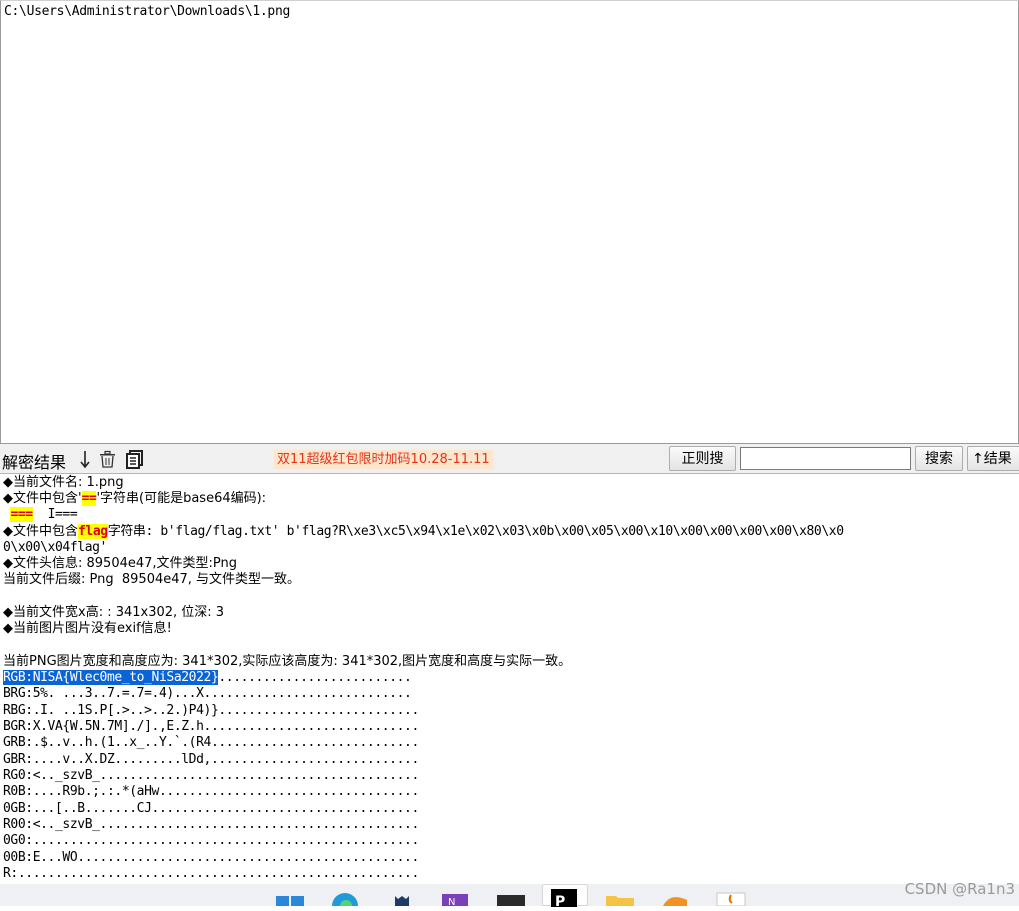 The width and height of the screenshot is (1019, 911). What do you see at coordinates (959, 889) in the screenshot?
I see `csdn-watermark: CSDN @Ra1n3` at bounding box center [959, 889].